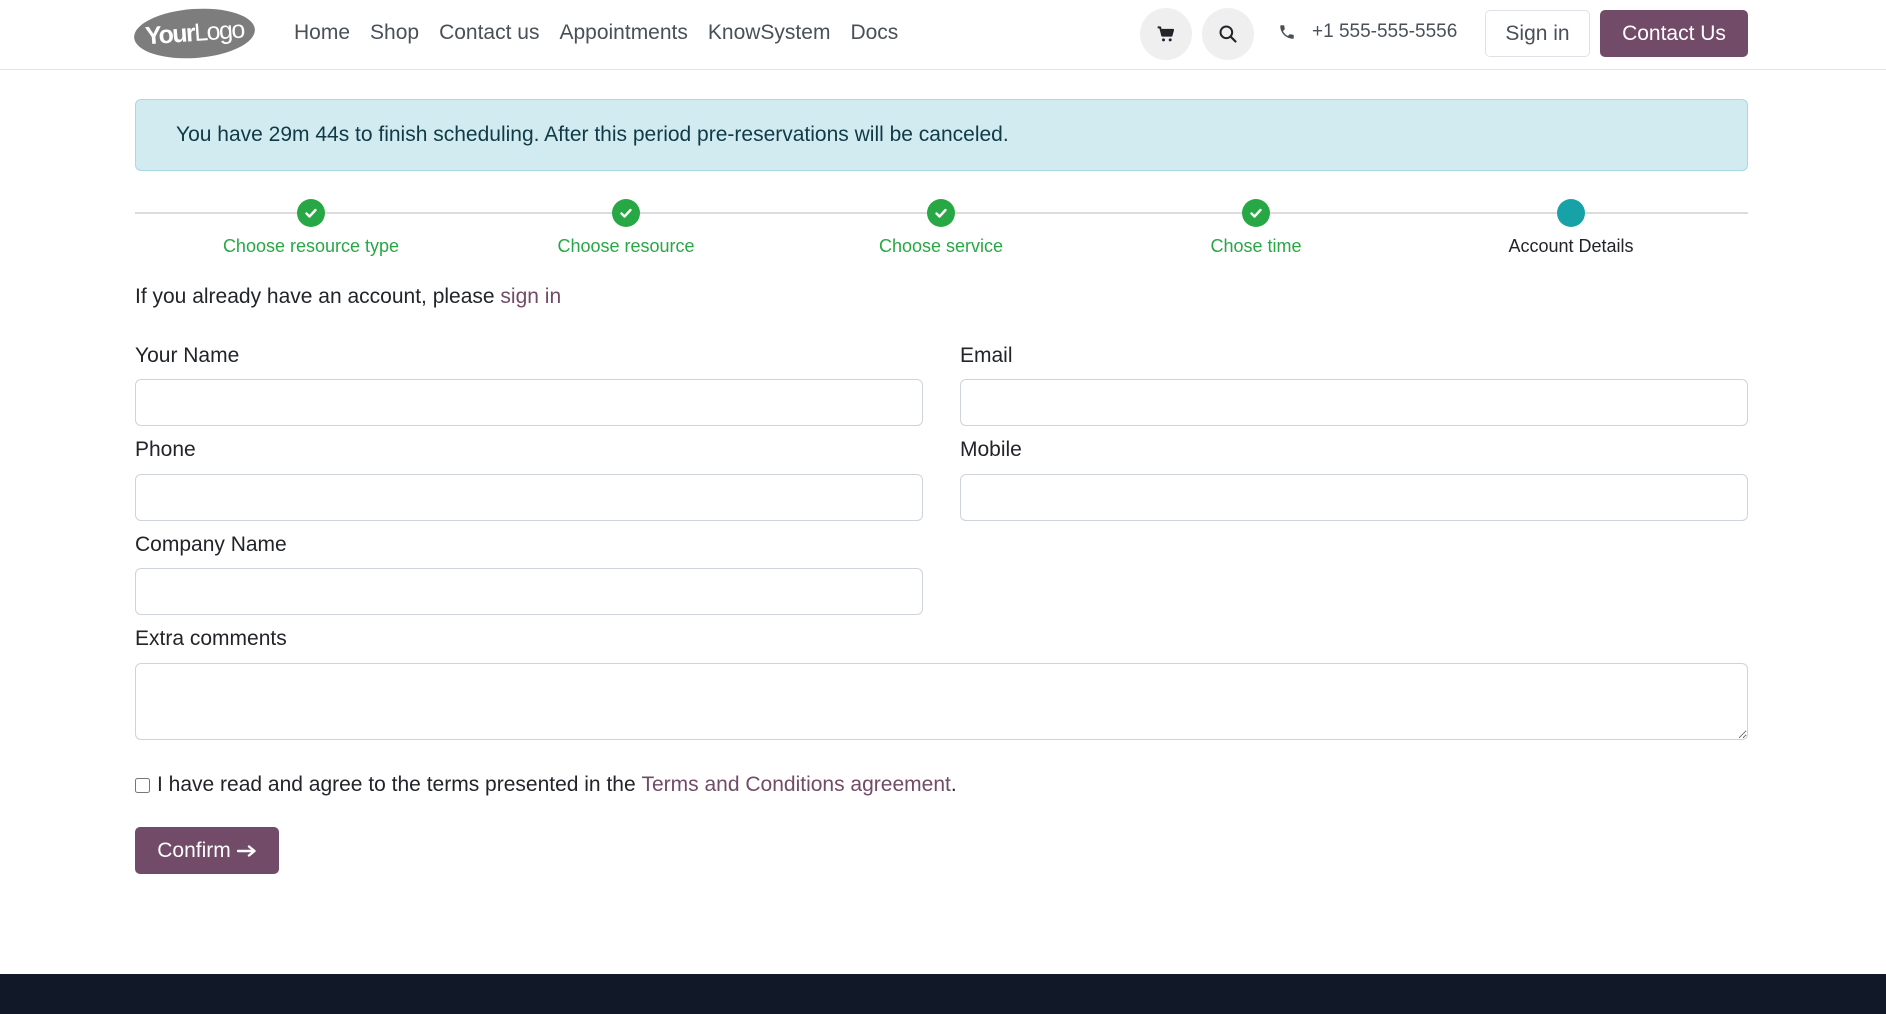 This screenshot has height=1014, width=1886. What do you see at coordinates (986, 355) in the screenshot?
I see `email-label: Email` at bounding box center [986, 355].